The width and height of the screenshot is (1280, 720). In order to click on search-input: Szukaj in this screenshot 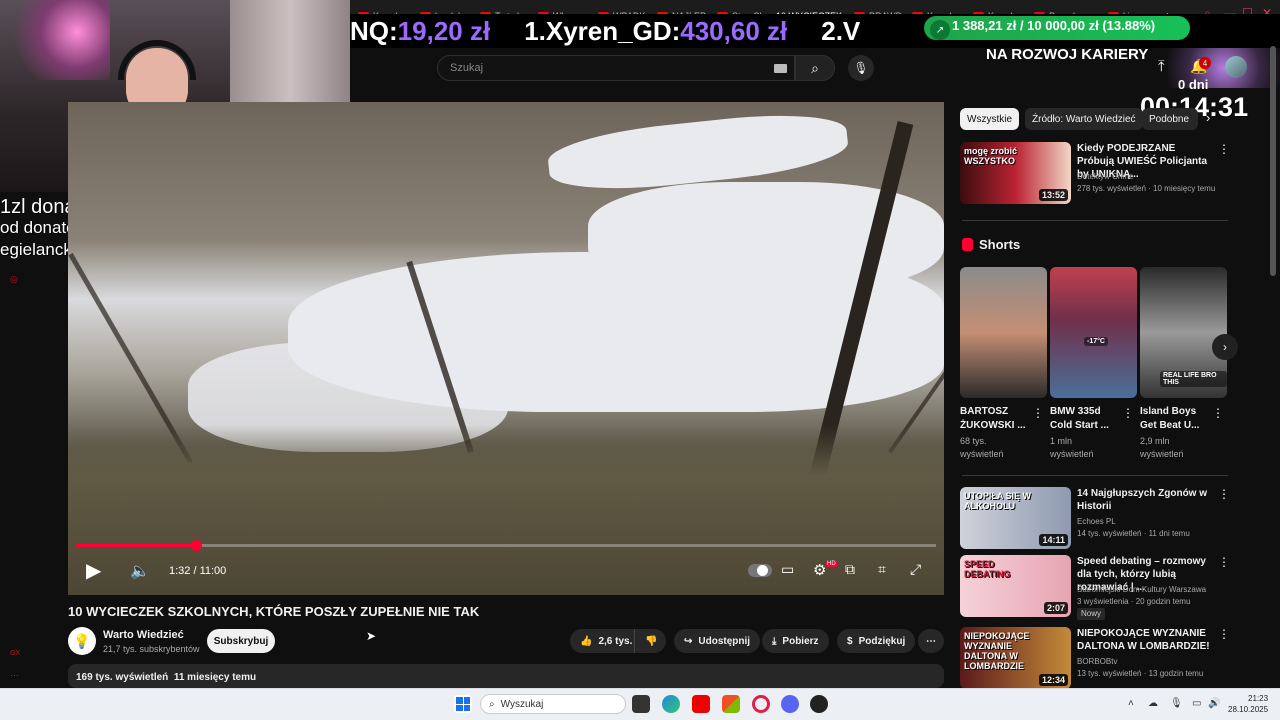, I will do `click(616, 68)`.